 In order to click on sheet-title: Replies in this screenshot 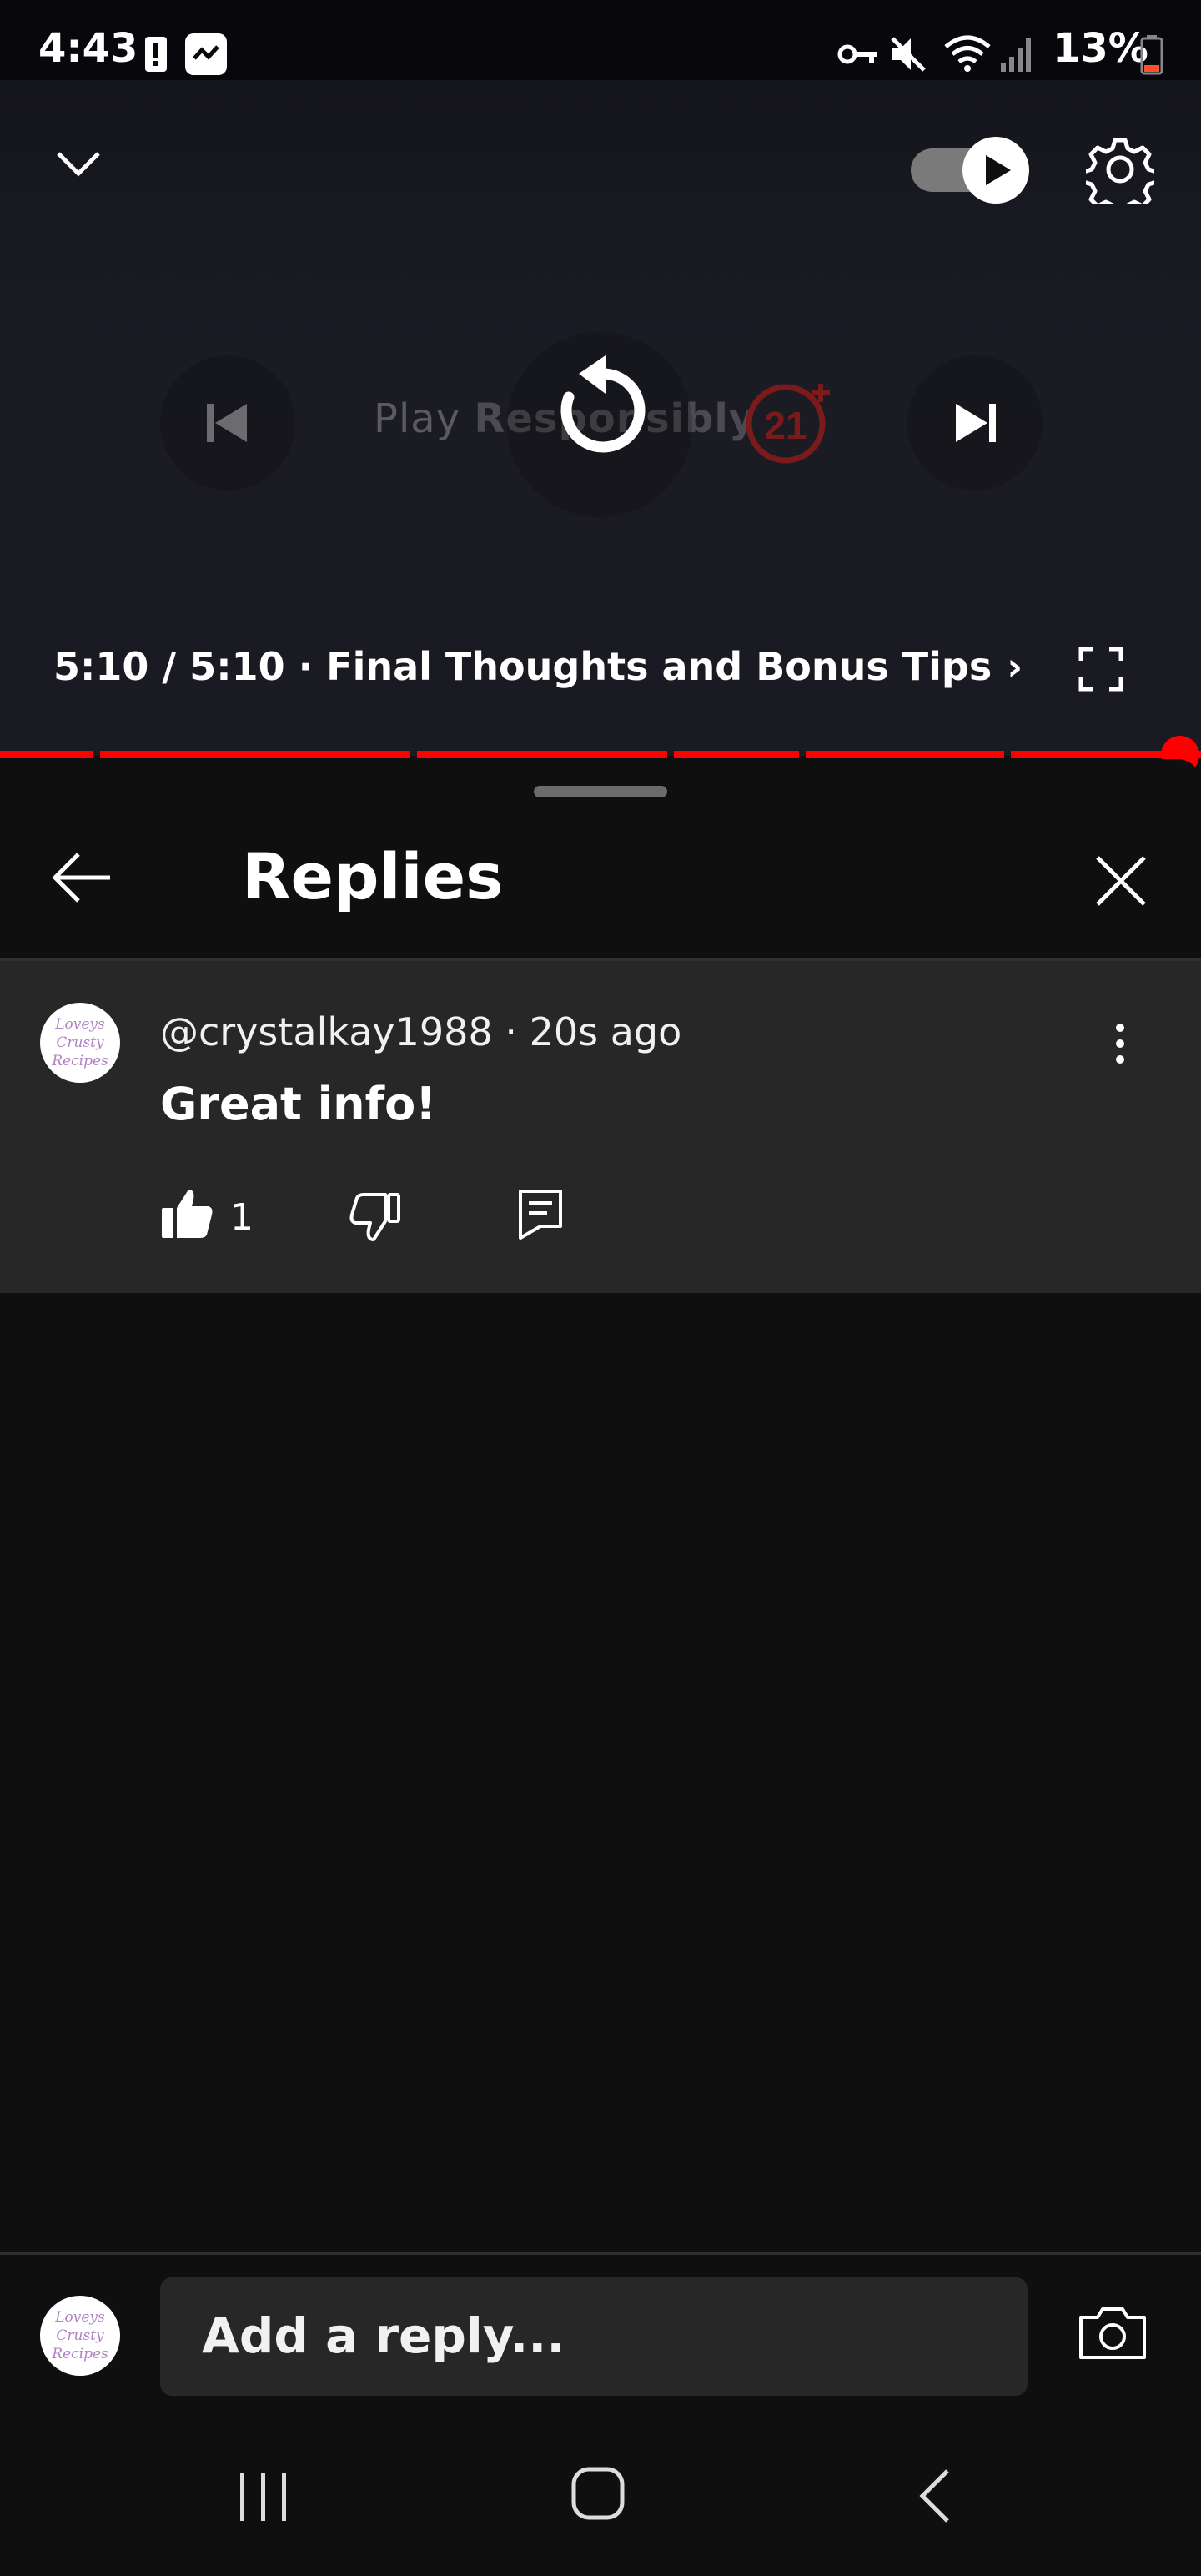, I will do `click(373, 876)`.